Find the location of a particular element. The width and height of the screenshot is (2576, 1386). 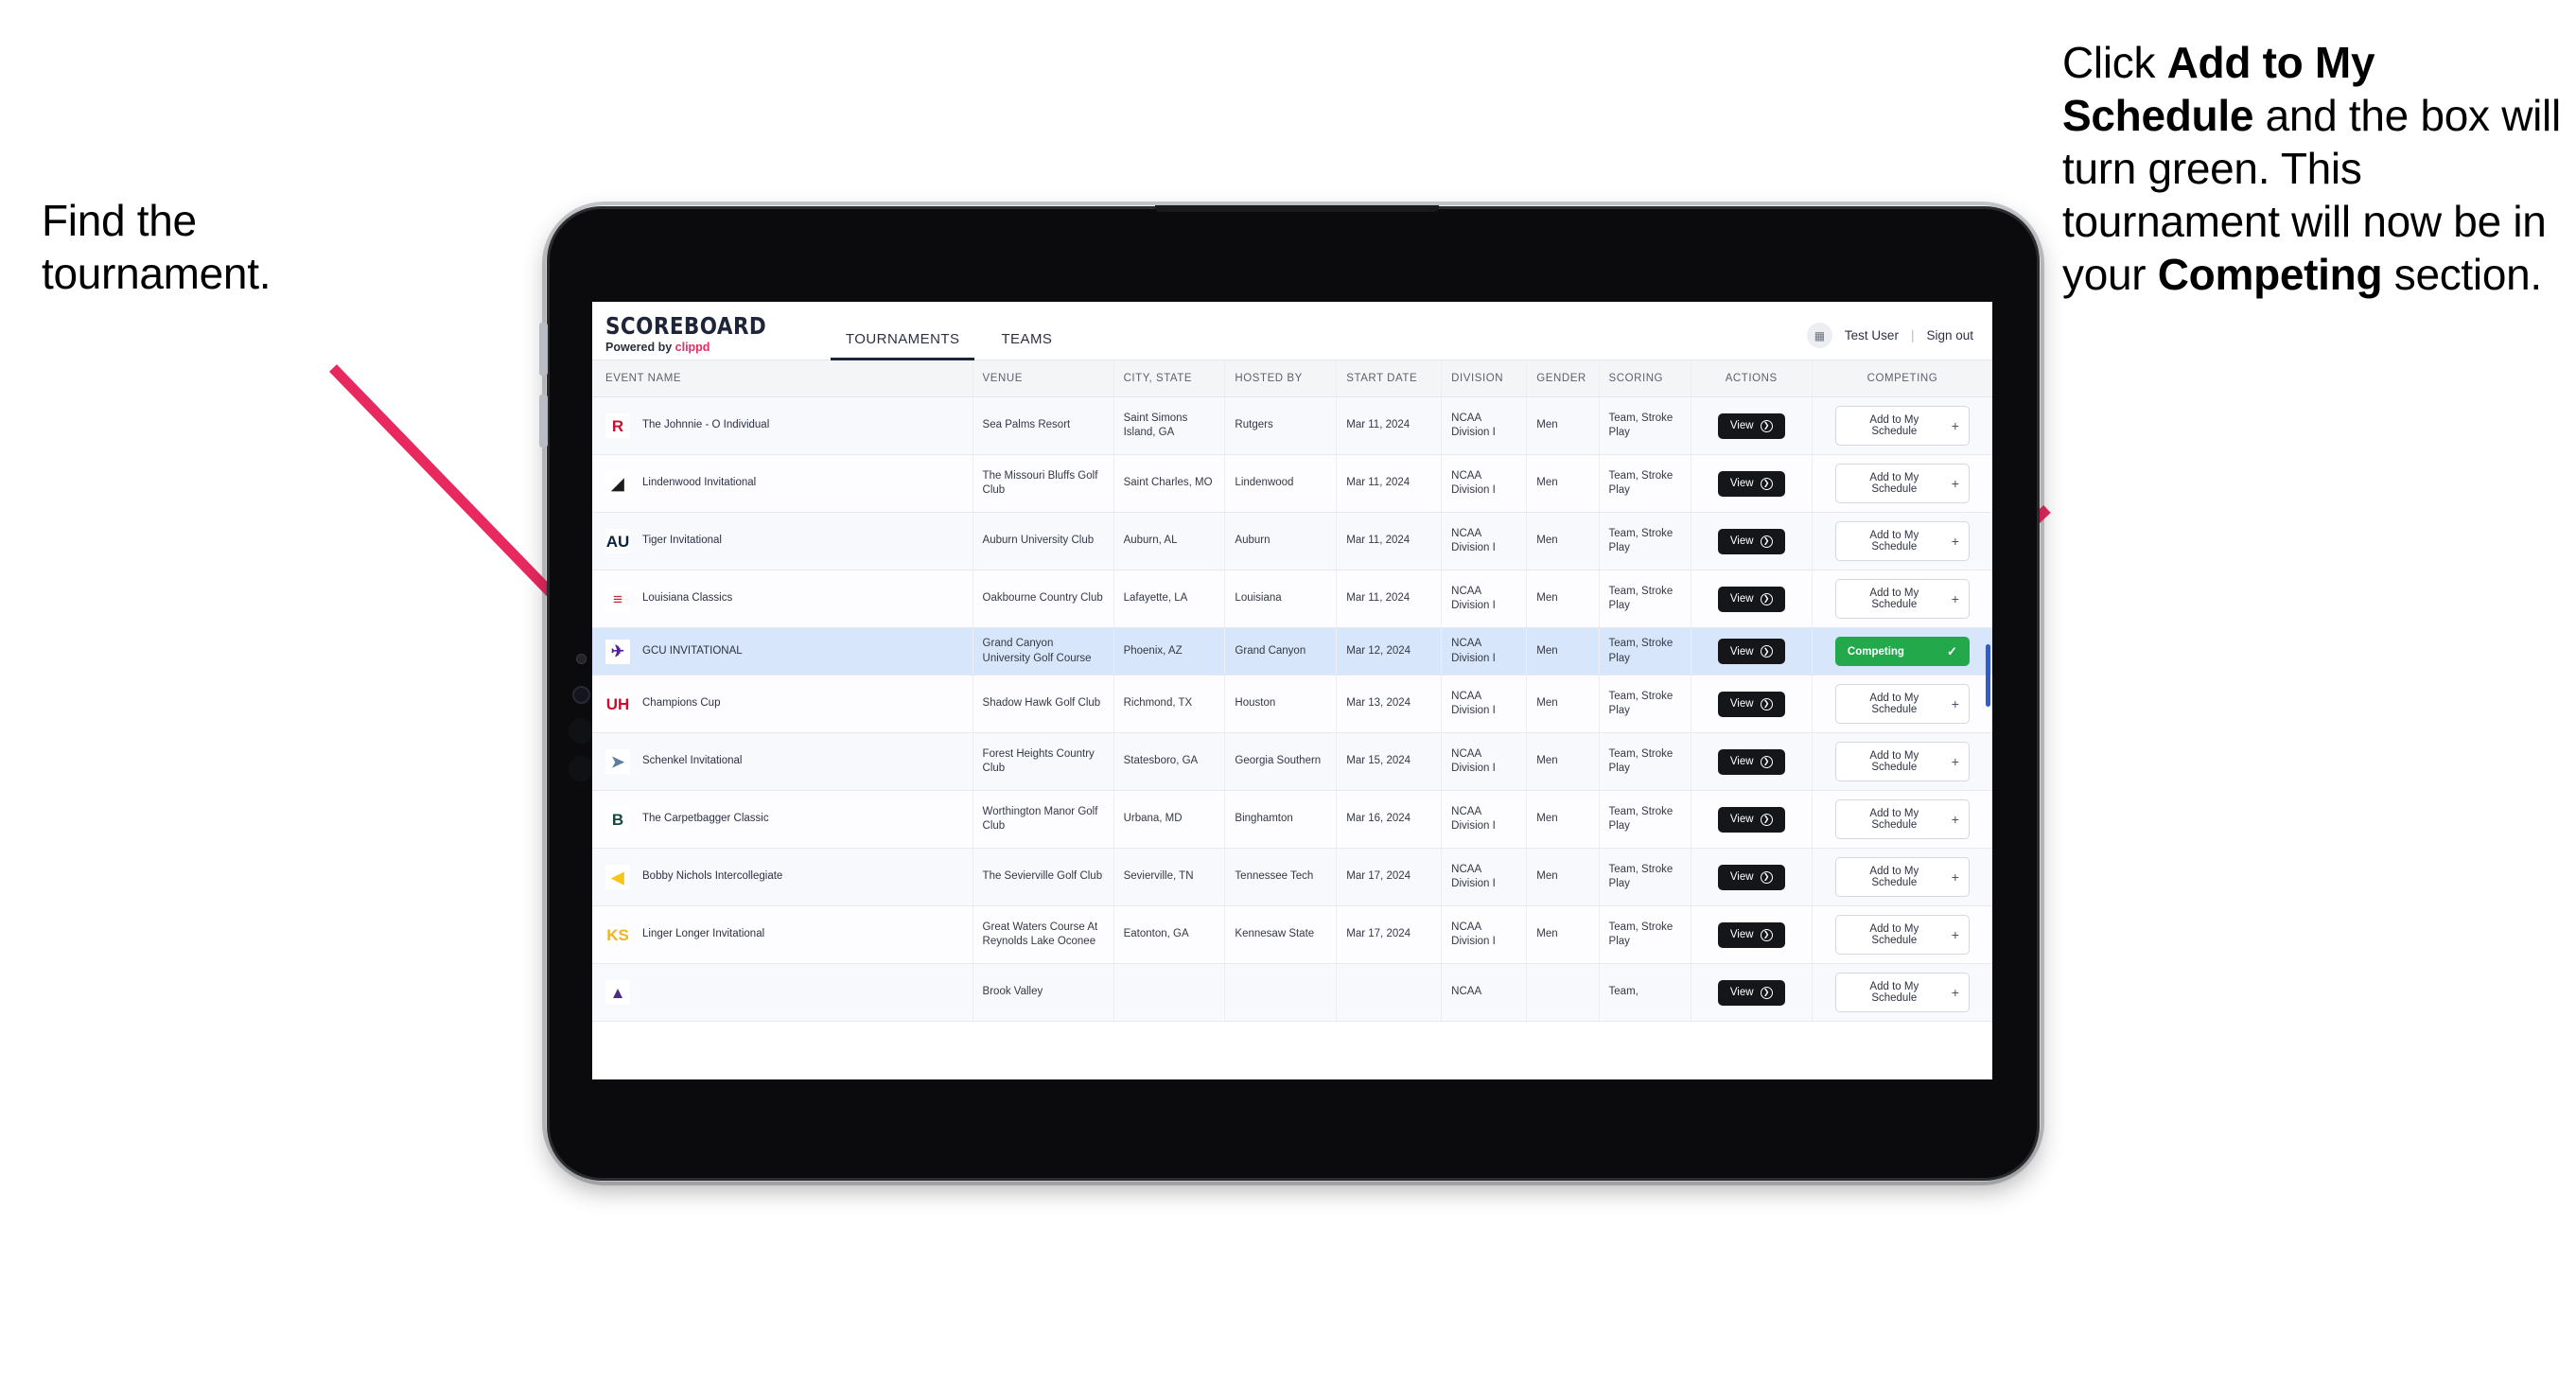

col-gender: GENDER is located at coordinates (1563, 378).